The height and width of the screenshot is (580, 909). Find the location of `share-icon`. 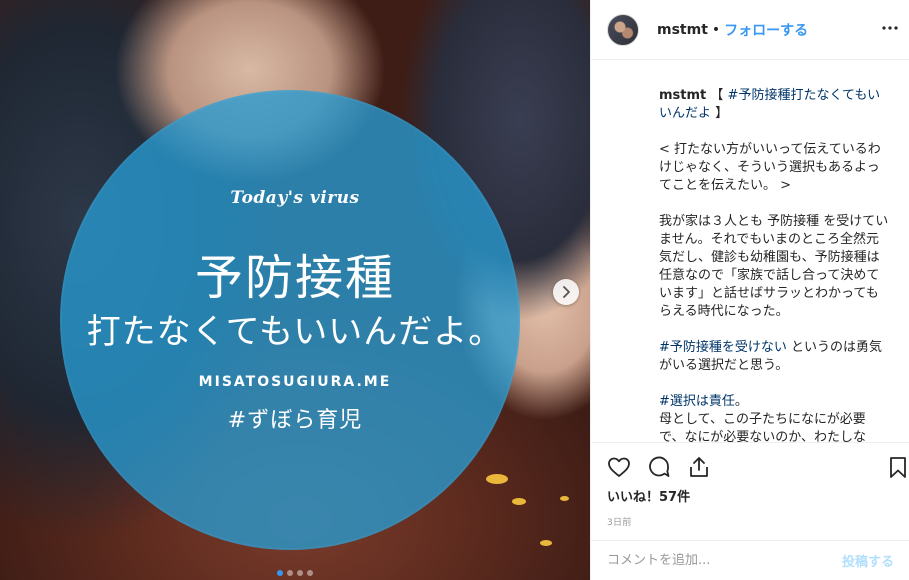

share-icon is located at coordinates (699, 467).